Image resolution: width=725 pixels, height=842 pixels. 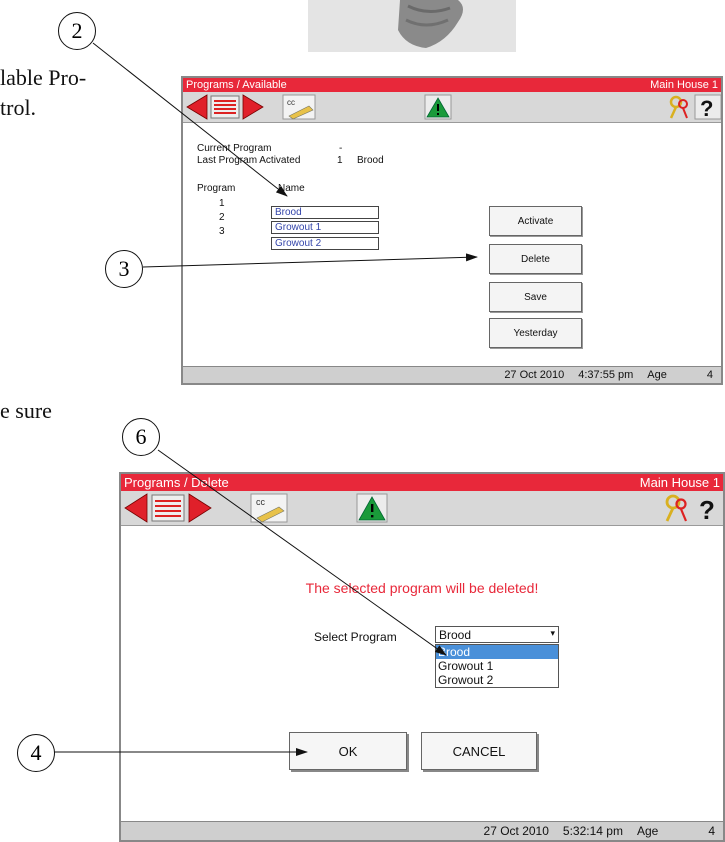 What do you see at coordinates (452, 85) in the screenshot?
I see `title-bar: Programs / Available Main House 1` at bounding box center [452, 85].